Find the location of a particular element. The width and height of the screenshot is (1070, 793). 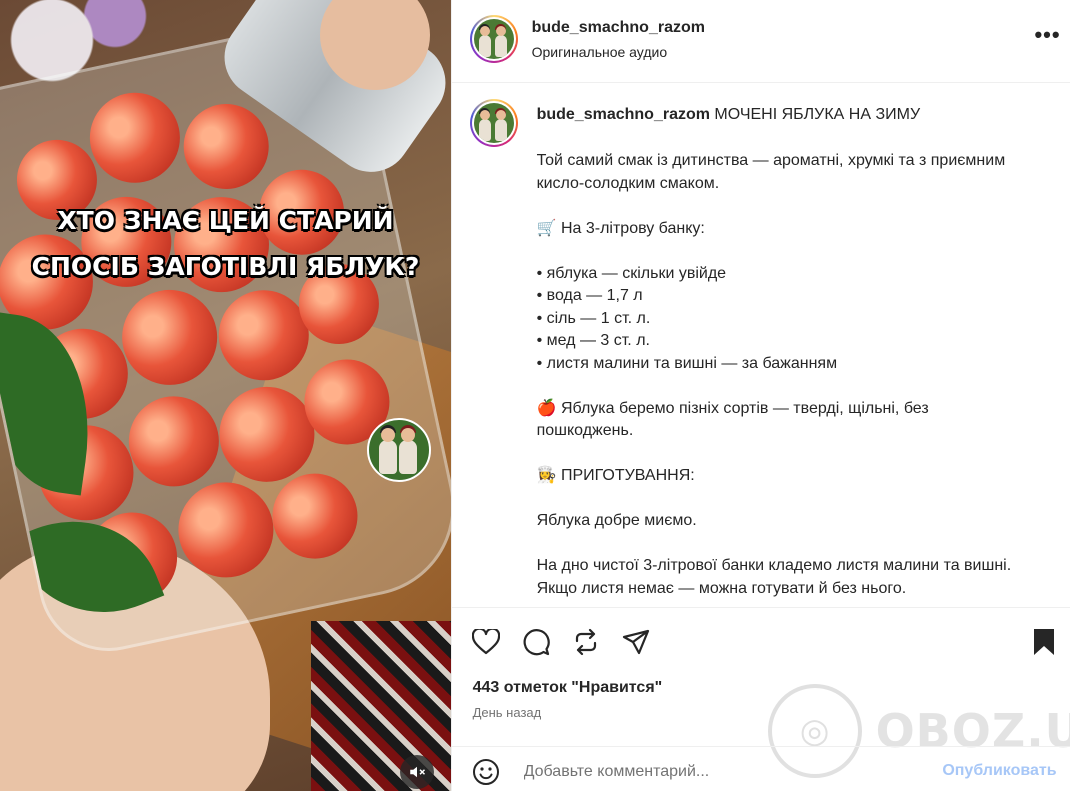

share-icon is located at coordinates (636, 642).